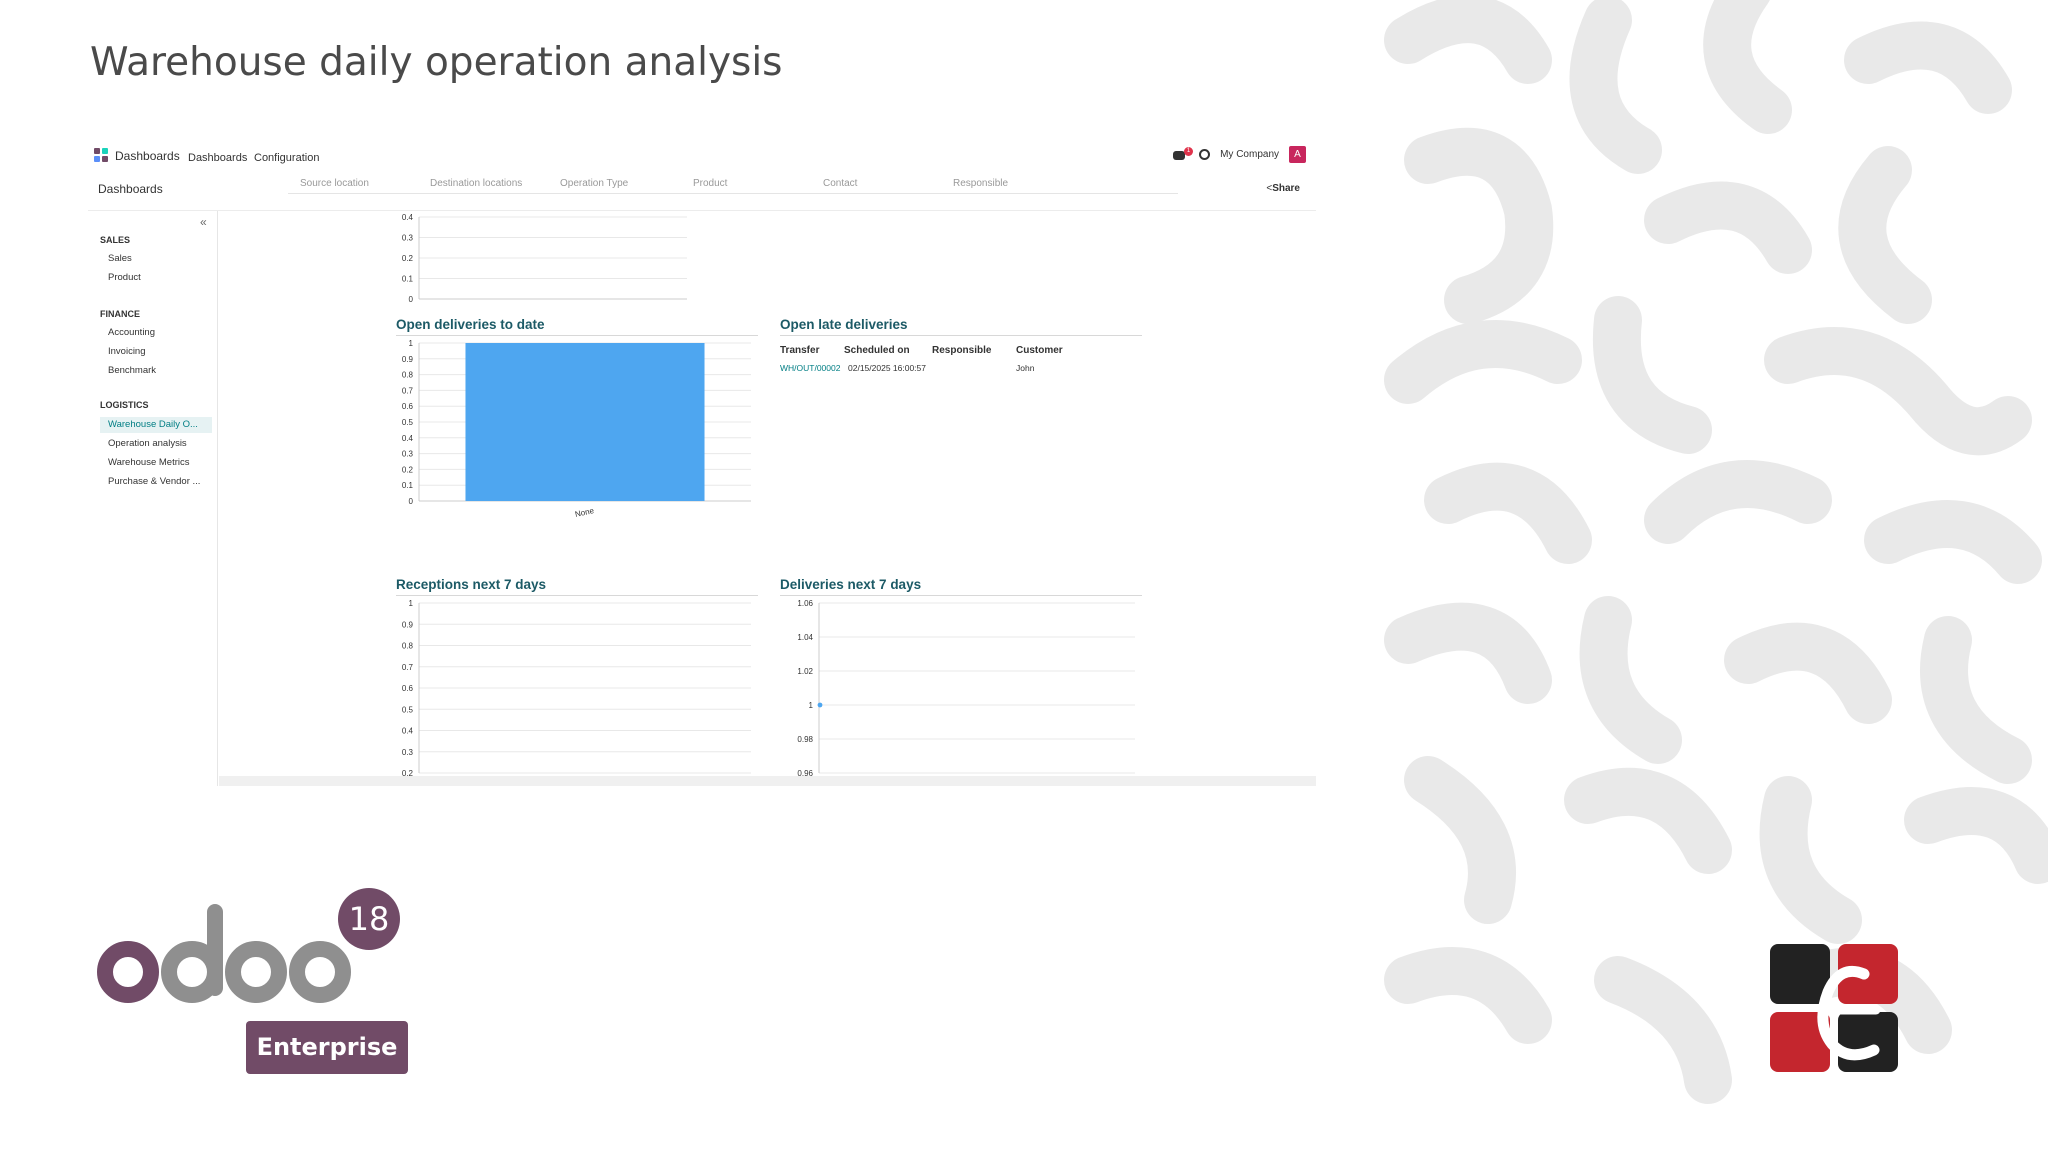 The width and height of the screenshot is (2048, 1152). What do you see at coordinates (408, 752) in the screenshot?
I see `chart-receptions-ytick-label: 0.3` at bounding box center [408, 752].